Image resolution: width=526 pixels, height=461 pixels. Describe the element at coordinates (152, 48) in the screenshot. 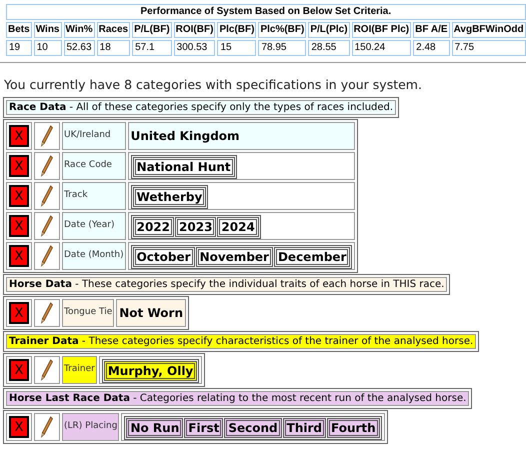

I see `table-cell: 57.1` at that location.